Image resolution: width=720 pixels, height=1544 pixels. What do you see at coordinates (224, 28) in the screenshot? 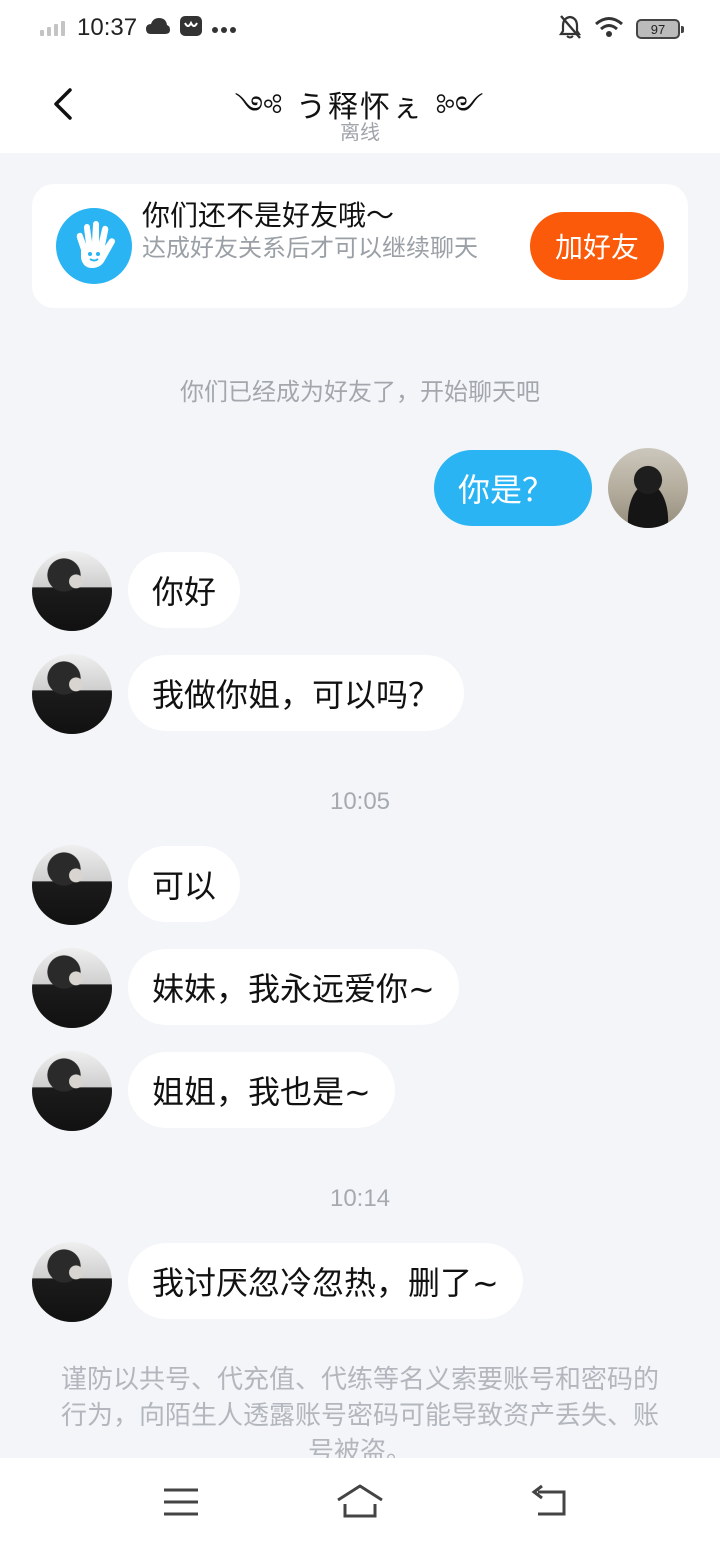
I see `more-dots-icon` at bounding box center [224, 28].